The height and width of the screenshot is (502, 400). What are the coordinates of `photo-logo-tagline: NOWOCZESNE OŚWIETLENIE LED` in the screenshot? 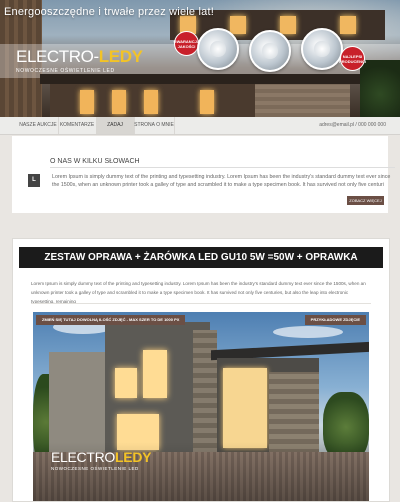 It's located at (95, 468).